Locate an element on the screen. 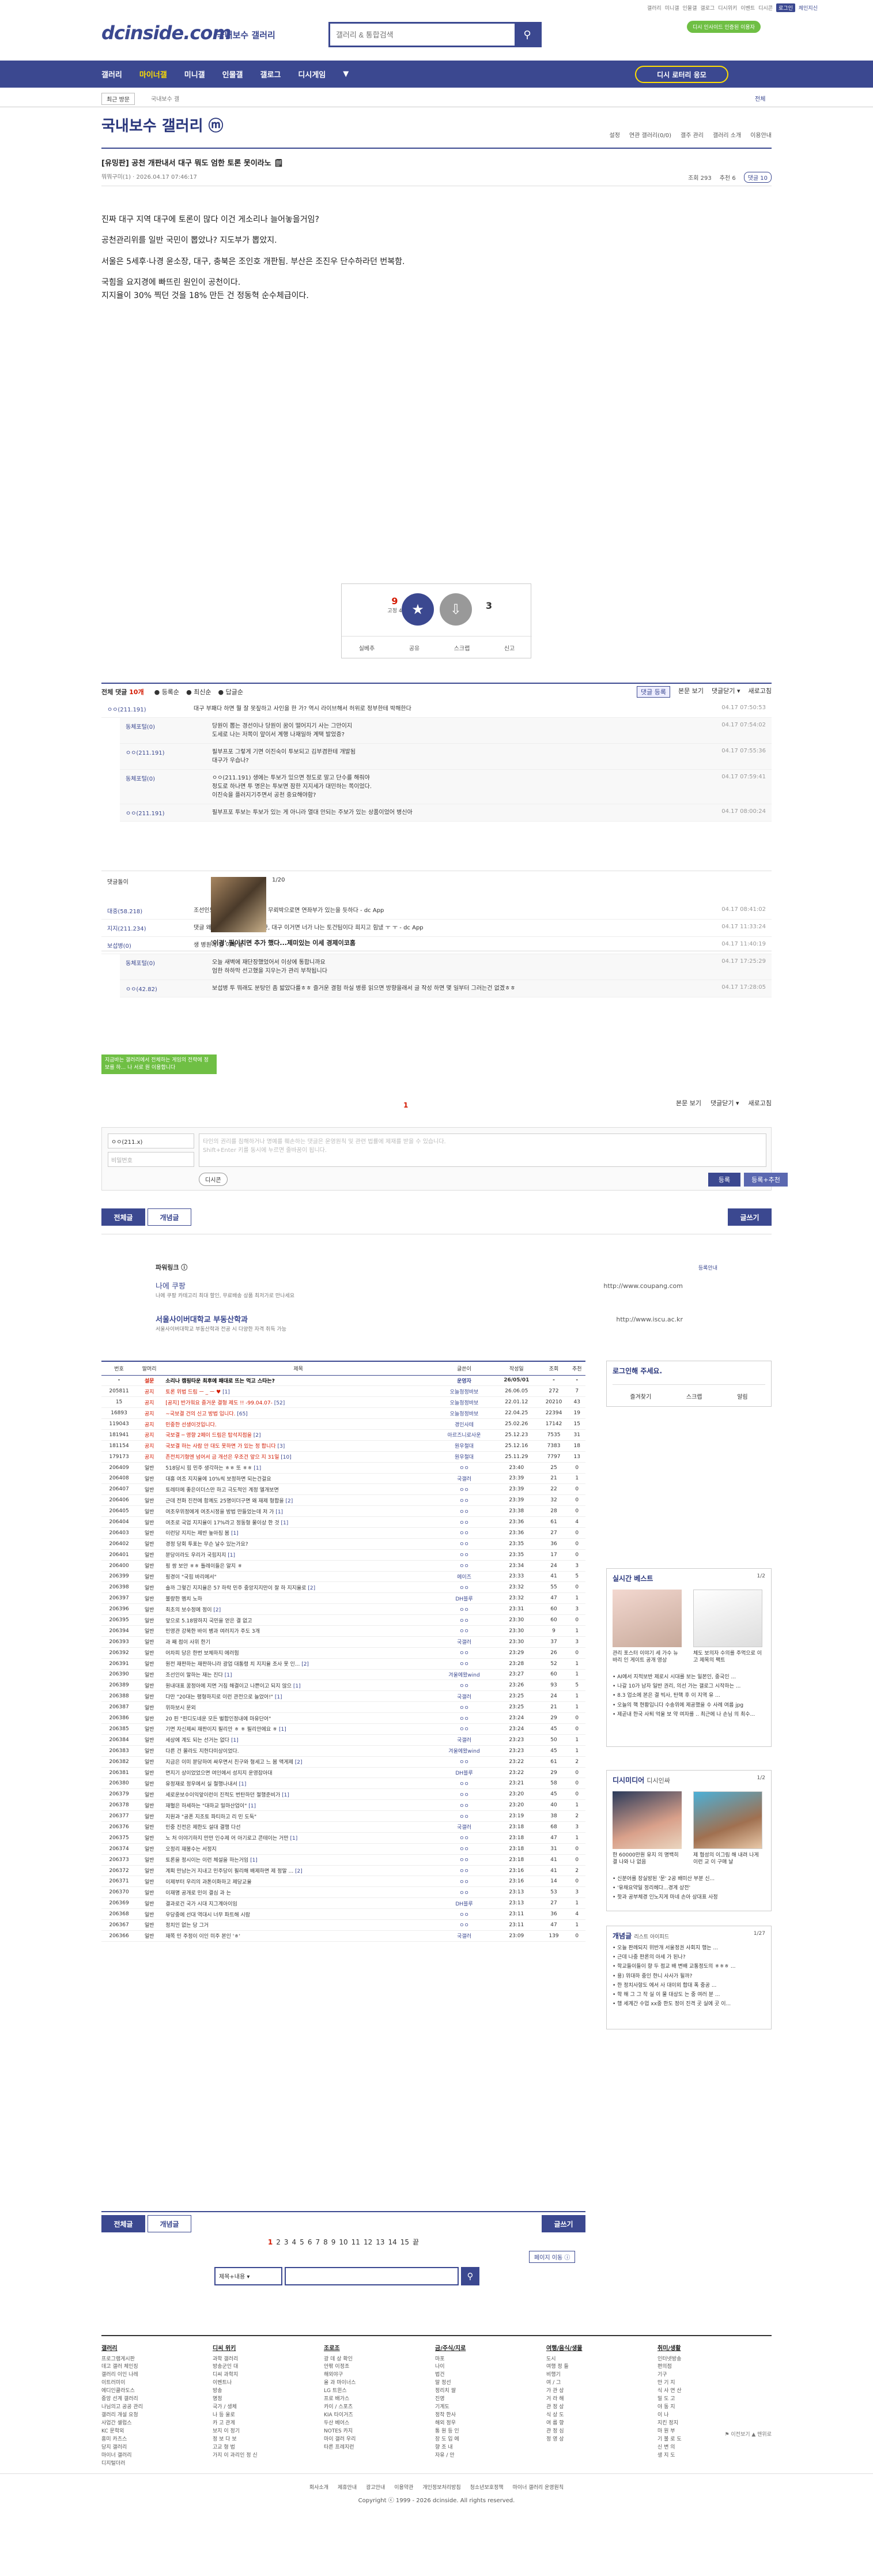 Image resolution: width=873 pixels, height=2576 pixels. view-all-link: 전체 is located at coordinates (760, 98).